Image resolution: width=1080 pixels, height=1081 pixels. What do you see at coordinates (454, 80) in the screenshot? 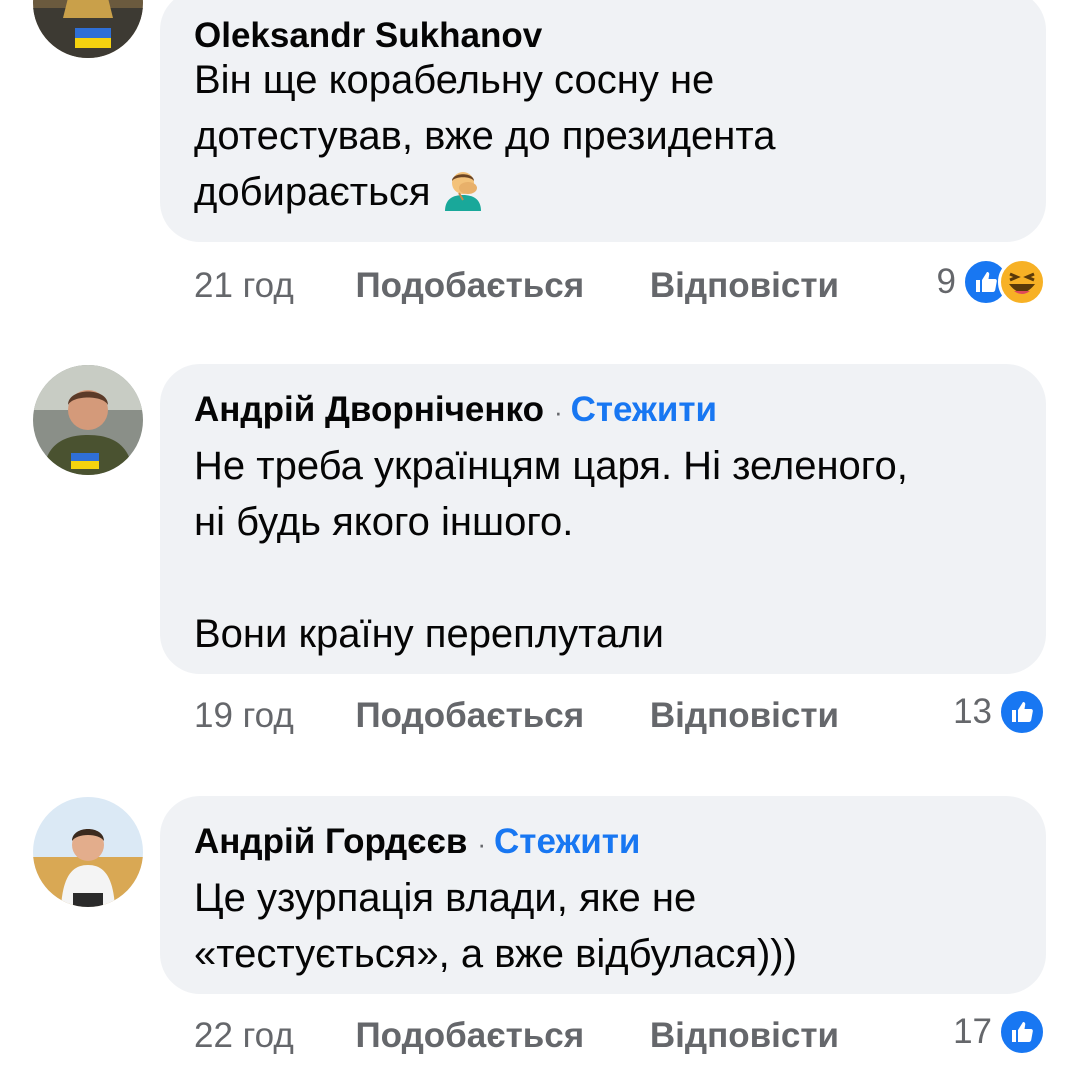
I see `comment-line: Він ще корабельну сосну не` at bounding box center [454, 80].